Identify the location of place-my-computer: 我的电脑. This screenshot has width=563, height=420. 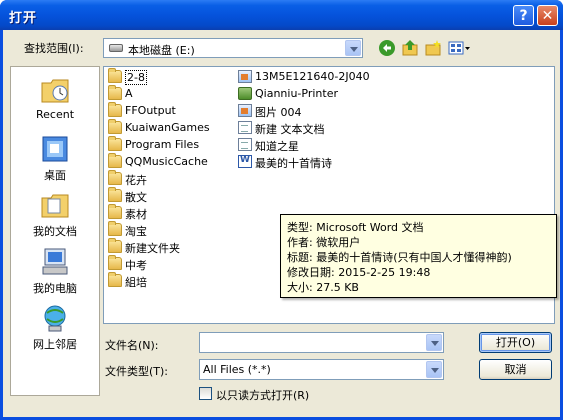
(55, 271).